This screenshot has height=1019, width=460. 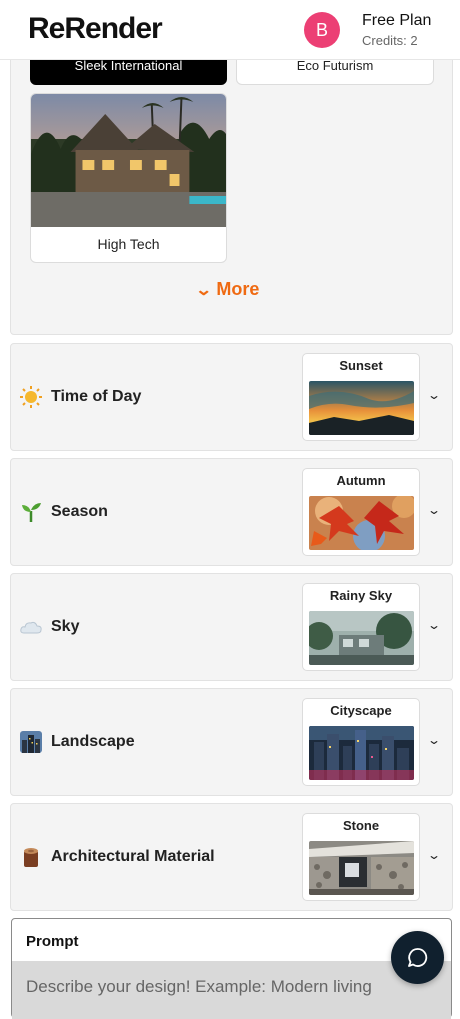 I want to click on chat-bubble-icon, so click(x=418, y=957).